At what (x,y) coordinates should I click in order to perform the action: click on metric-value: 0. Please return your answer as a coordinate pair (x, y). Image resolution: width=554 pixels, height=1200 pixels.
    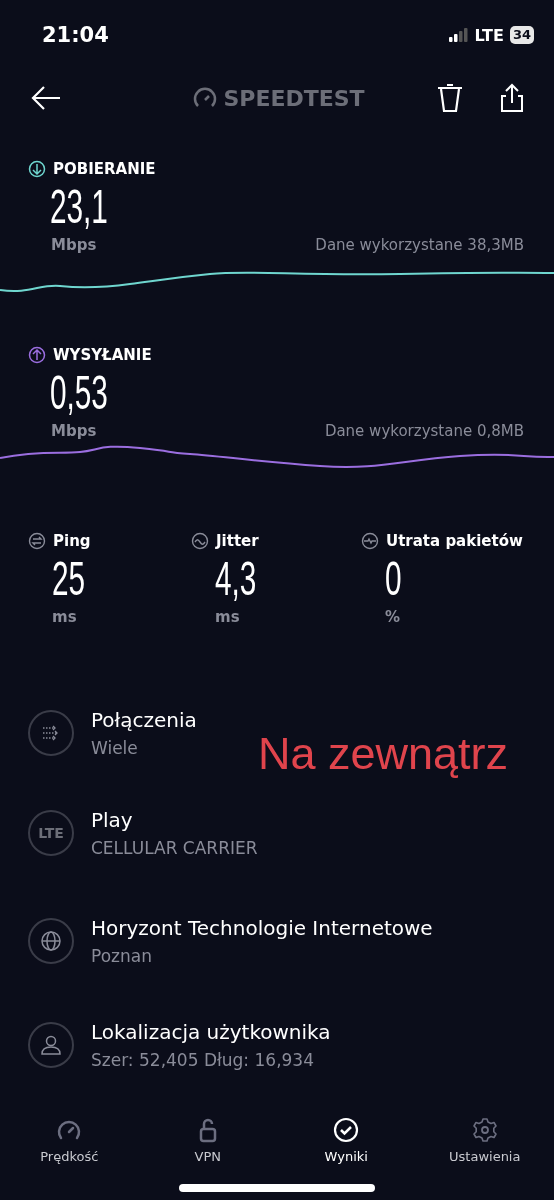
    Looking at the image, I should click on (393, 579).